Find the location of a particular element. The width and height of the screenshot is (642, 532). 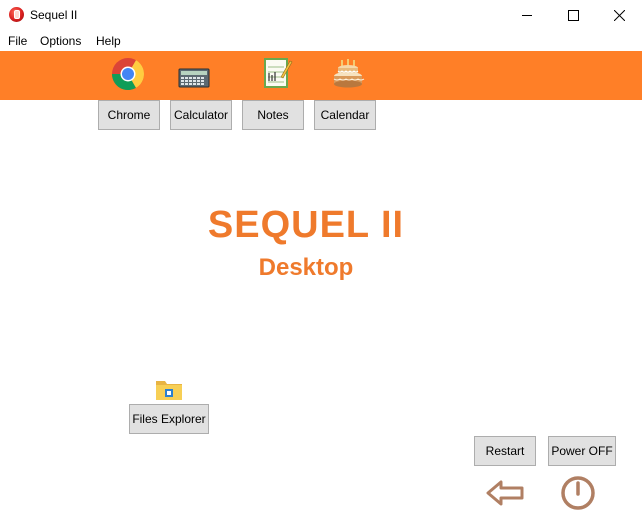

title-bar: Sequel II is located at coordinates (321, 15).